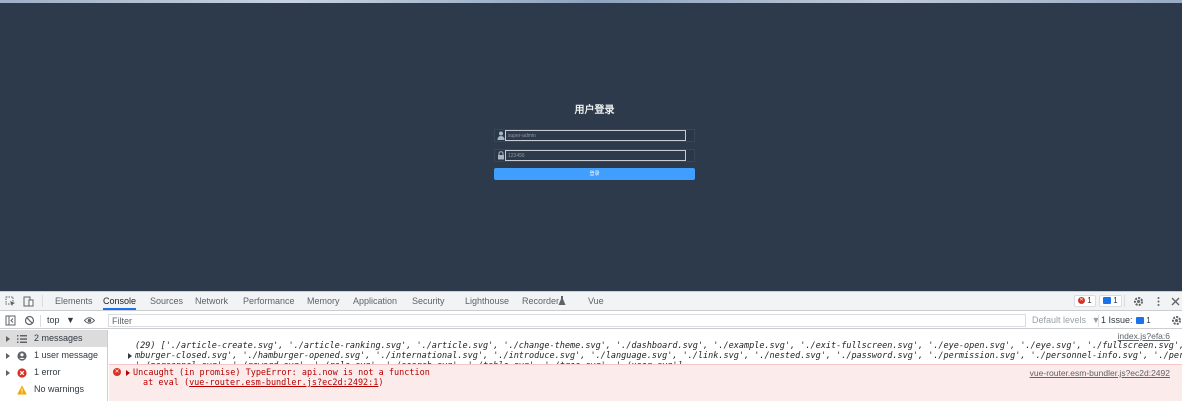  I want to click on username-input, so click(595, 135).